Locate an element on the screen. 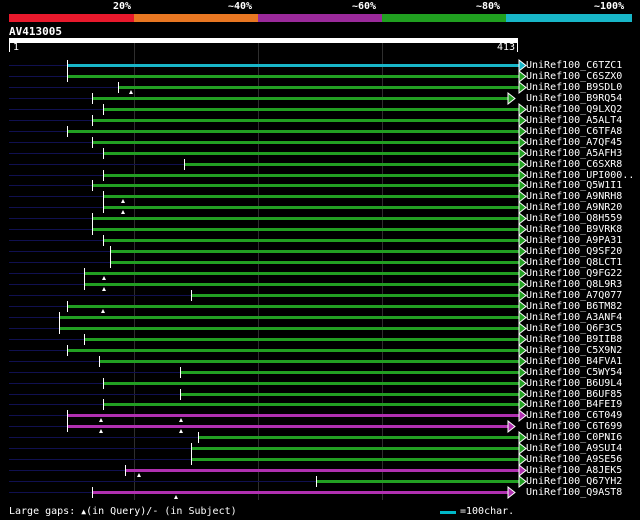 This screenshot has height=520, width=640. hit-label: UniRef100_A3ANF4 is located at coordinates (574, 317).